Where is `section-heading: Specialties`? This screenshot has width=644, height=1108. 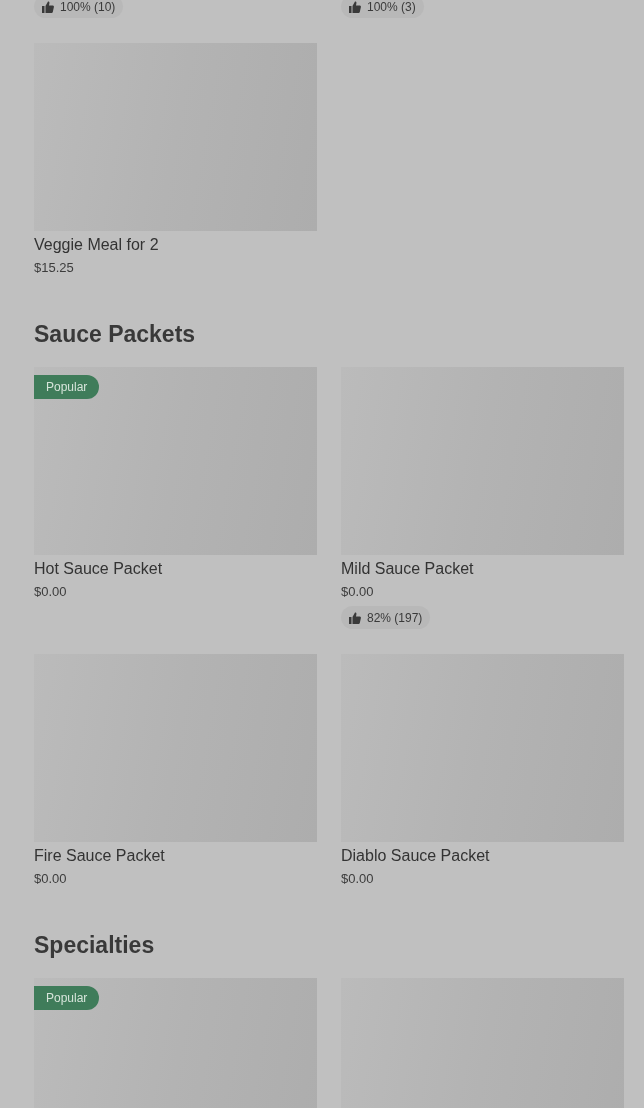 section-heading: Specialties is located at coordinates (95, 945).